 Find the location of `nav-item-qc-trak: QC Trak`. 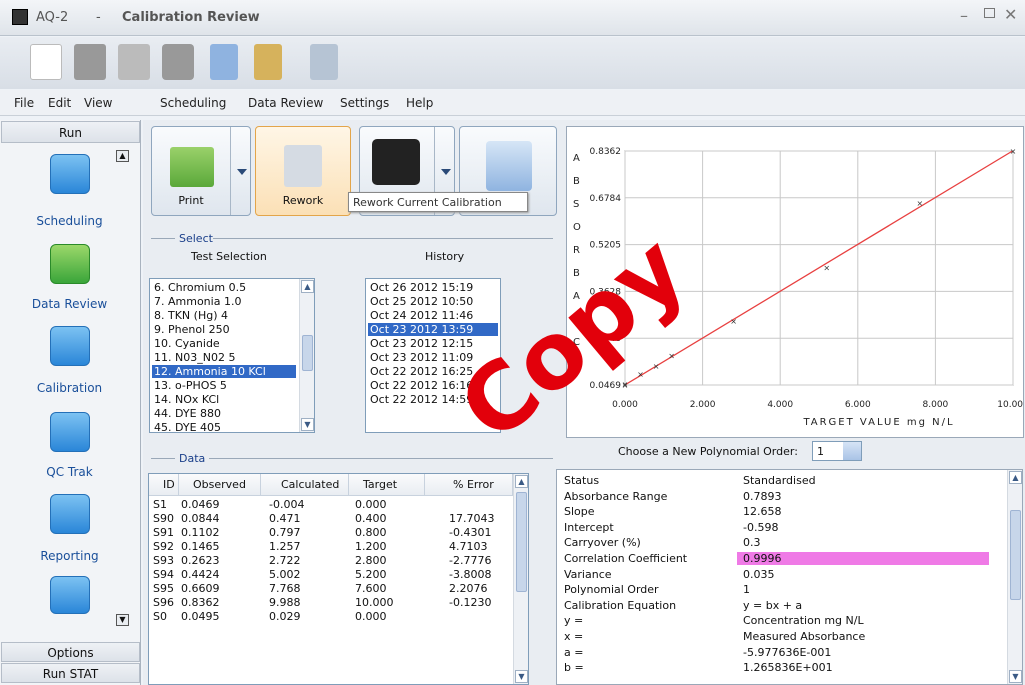

nav-item-qc-trak: QC Trak is located at coordinates (69, 472).